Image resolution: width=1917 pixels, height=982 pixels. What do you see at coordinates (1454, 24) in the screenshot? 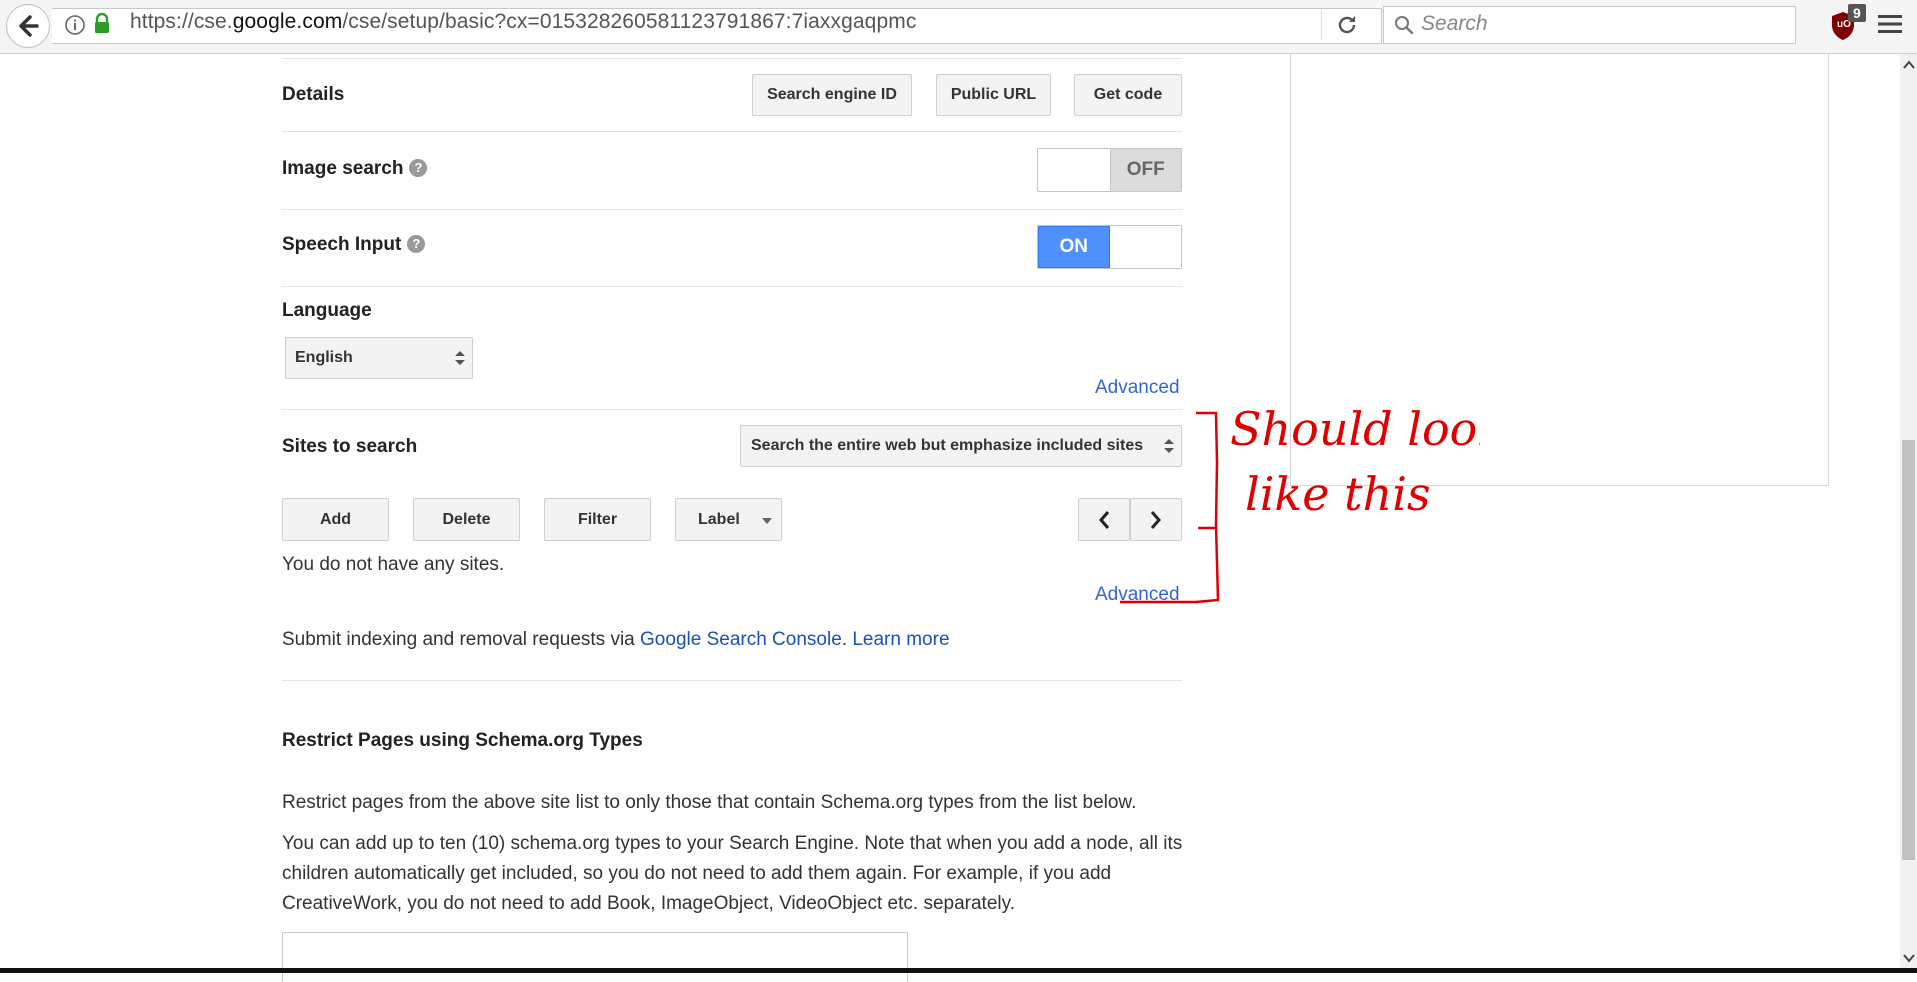
I see `search-placeholder: Search` at bounding box center [1454, 24].